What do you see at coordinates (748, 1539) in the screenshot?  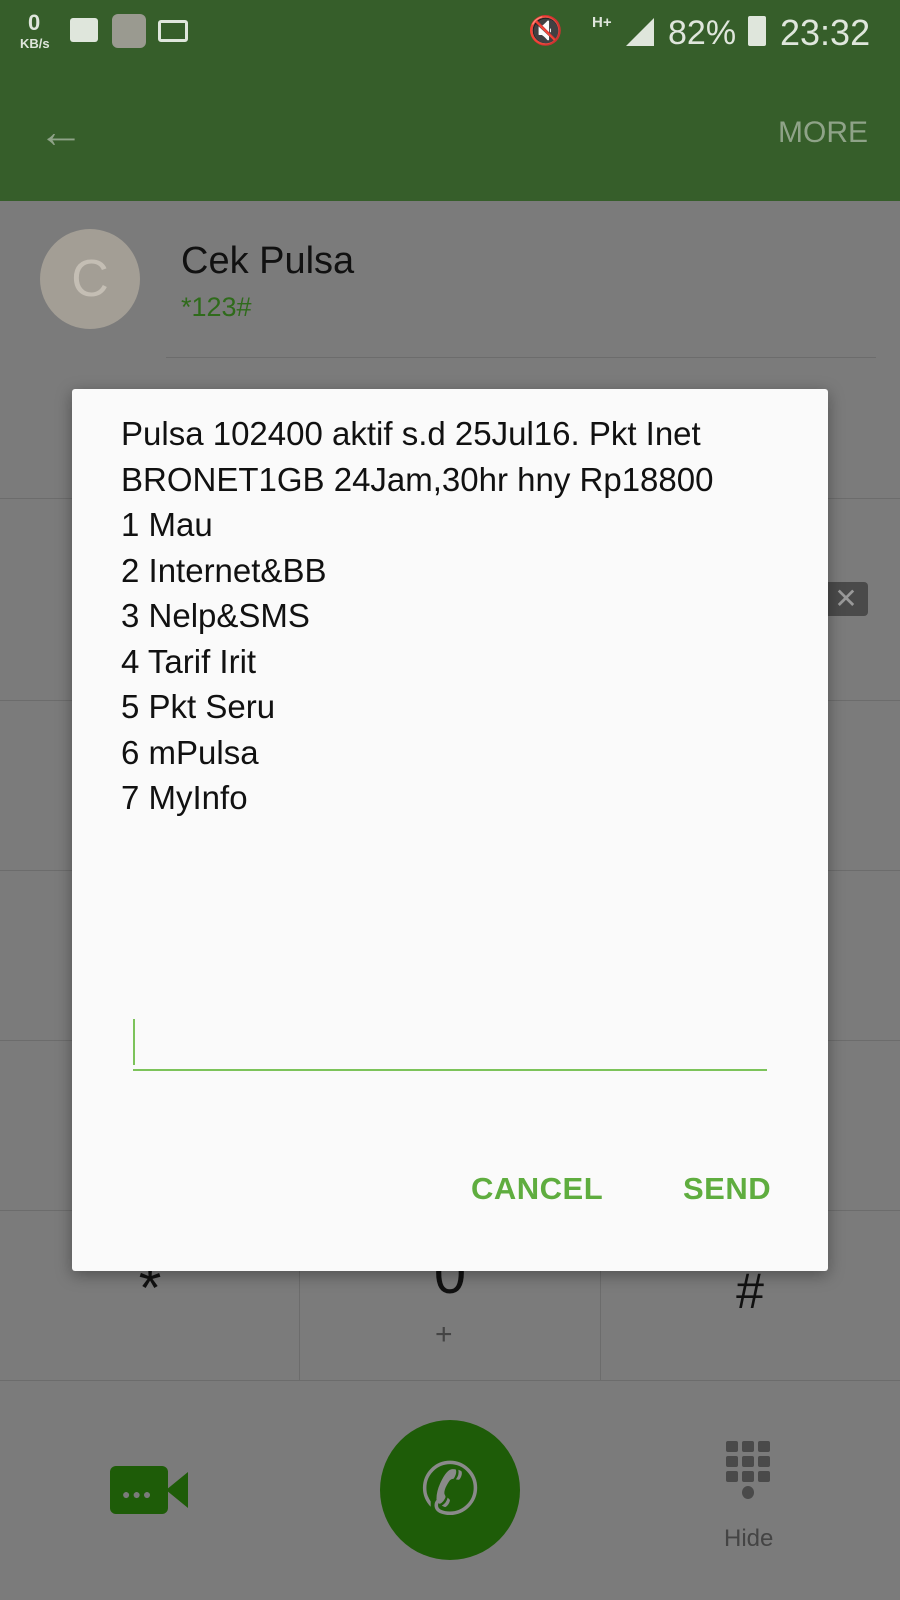 I see `hide-keypad-label: Hide` at bounding box center [748, 1539].